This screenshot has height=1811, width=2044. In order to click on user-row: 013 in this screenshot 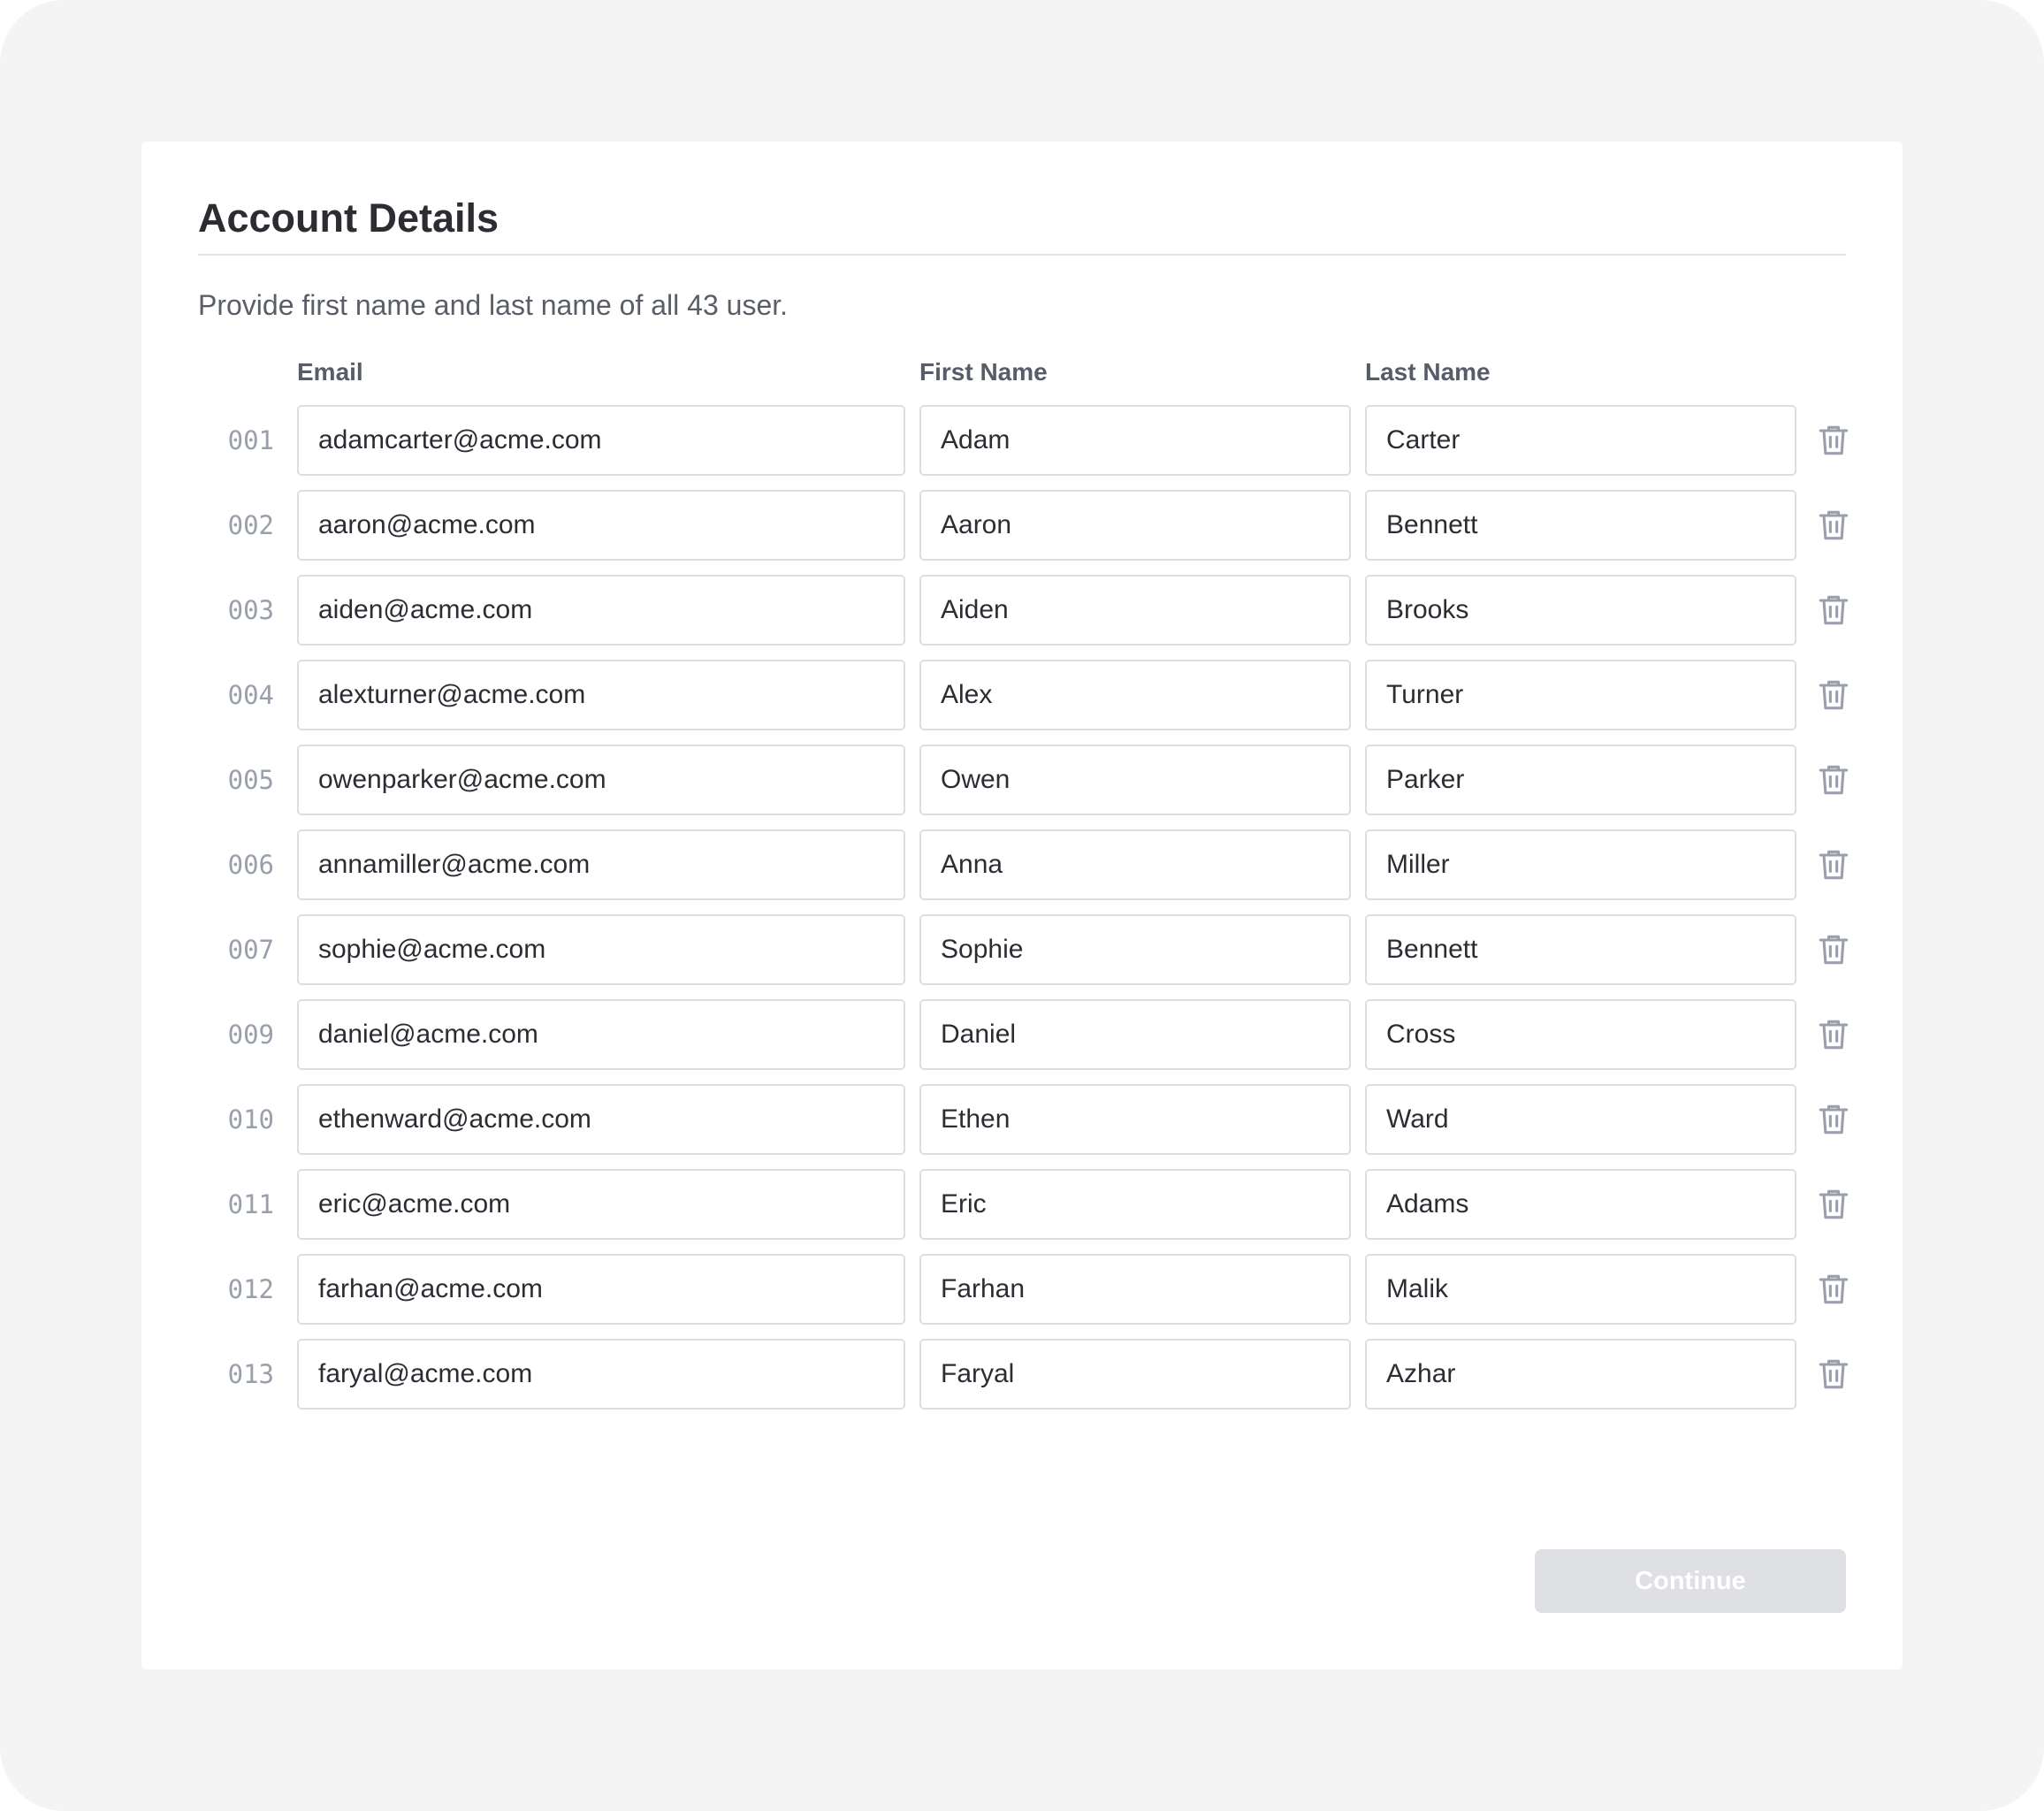, I will do `click(1022, 1382)`.